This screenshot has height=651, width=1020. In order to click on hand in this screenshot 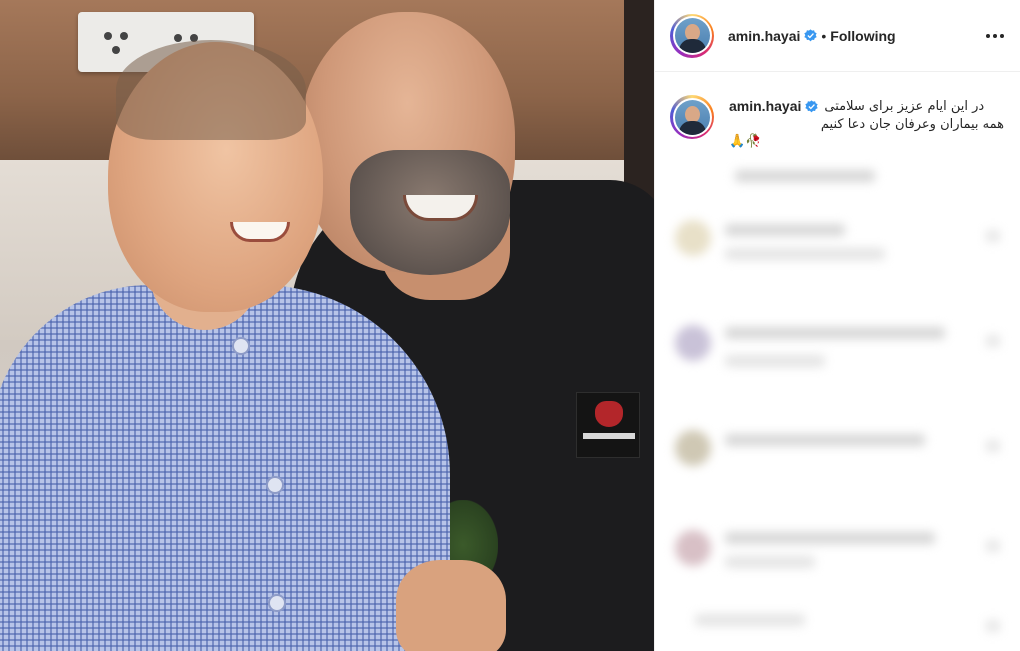, I will do `click(451, 605)`.